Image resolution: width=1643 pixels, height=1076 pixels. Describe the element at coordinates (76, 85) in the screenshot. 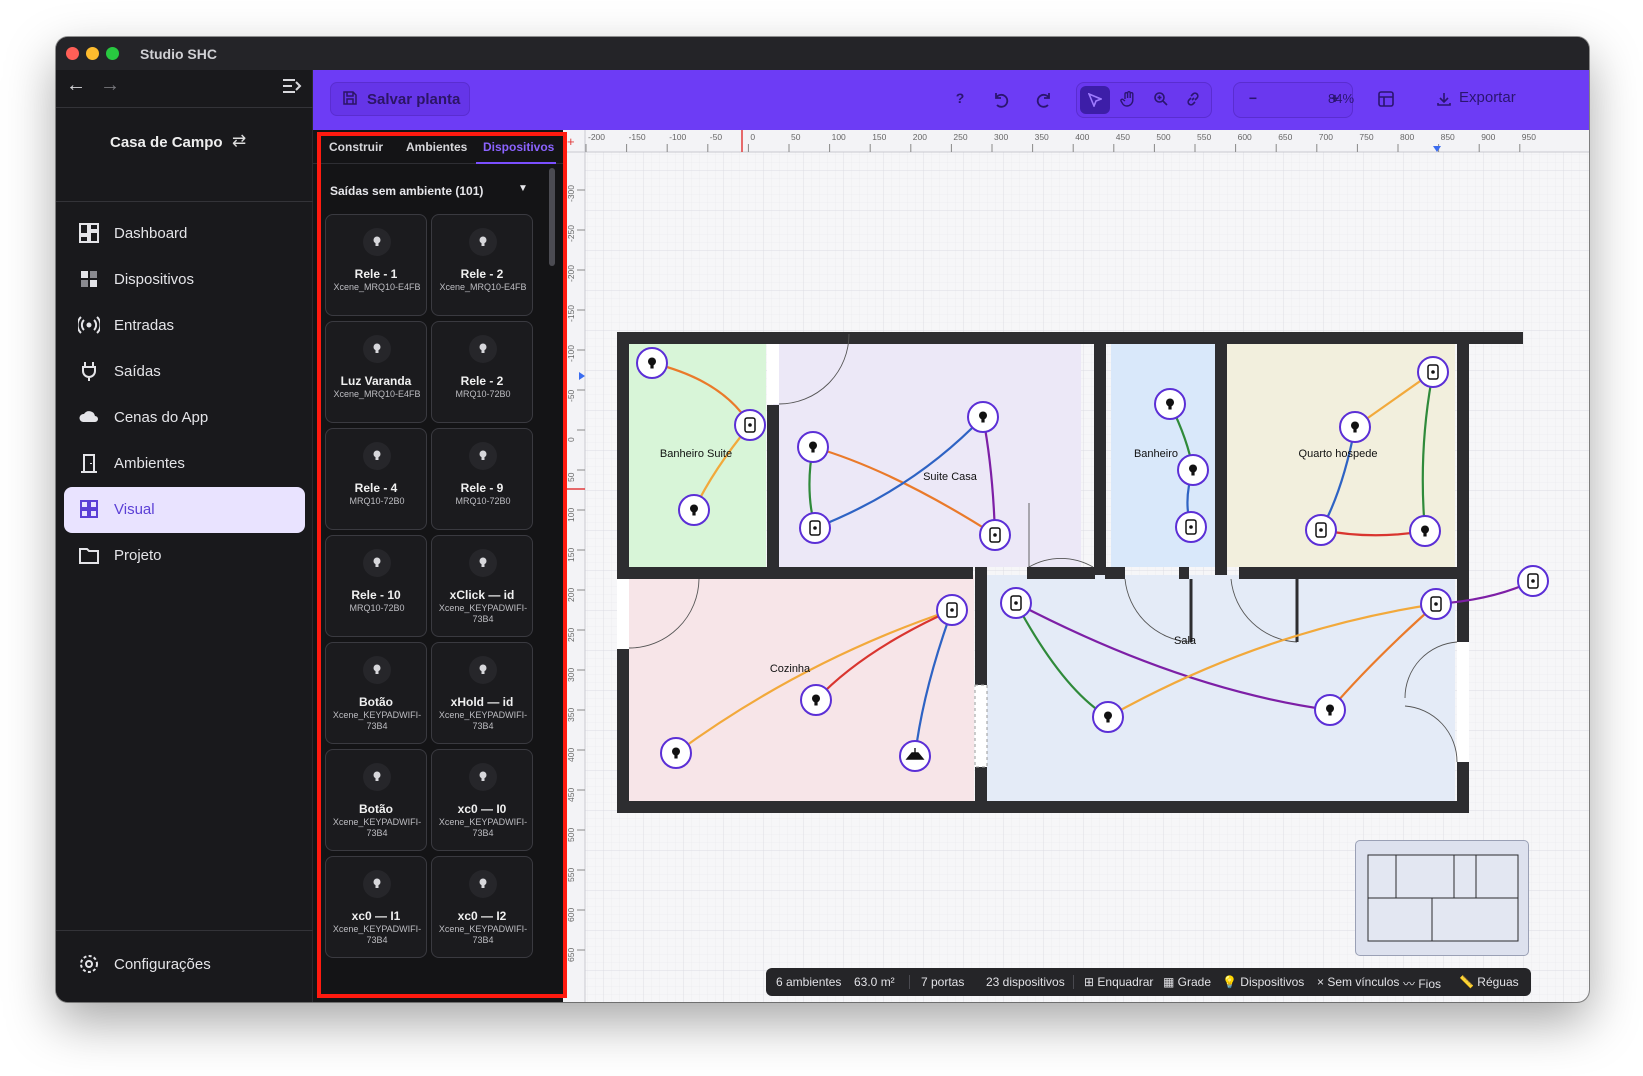

I see `back-arrow-icon: ←` at that location.